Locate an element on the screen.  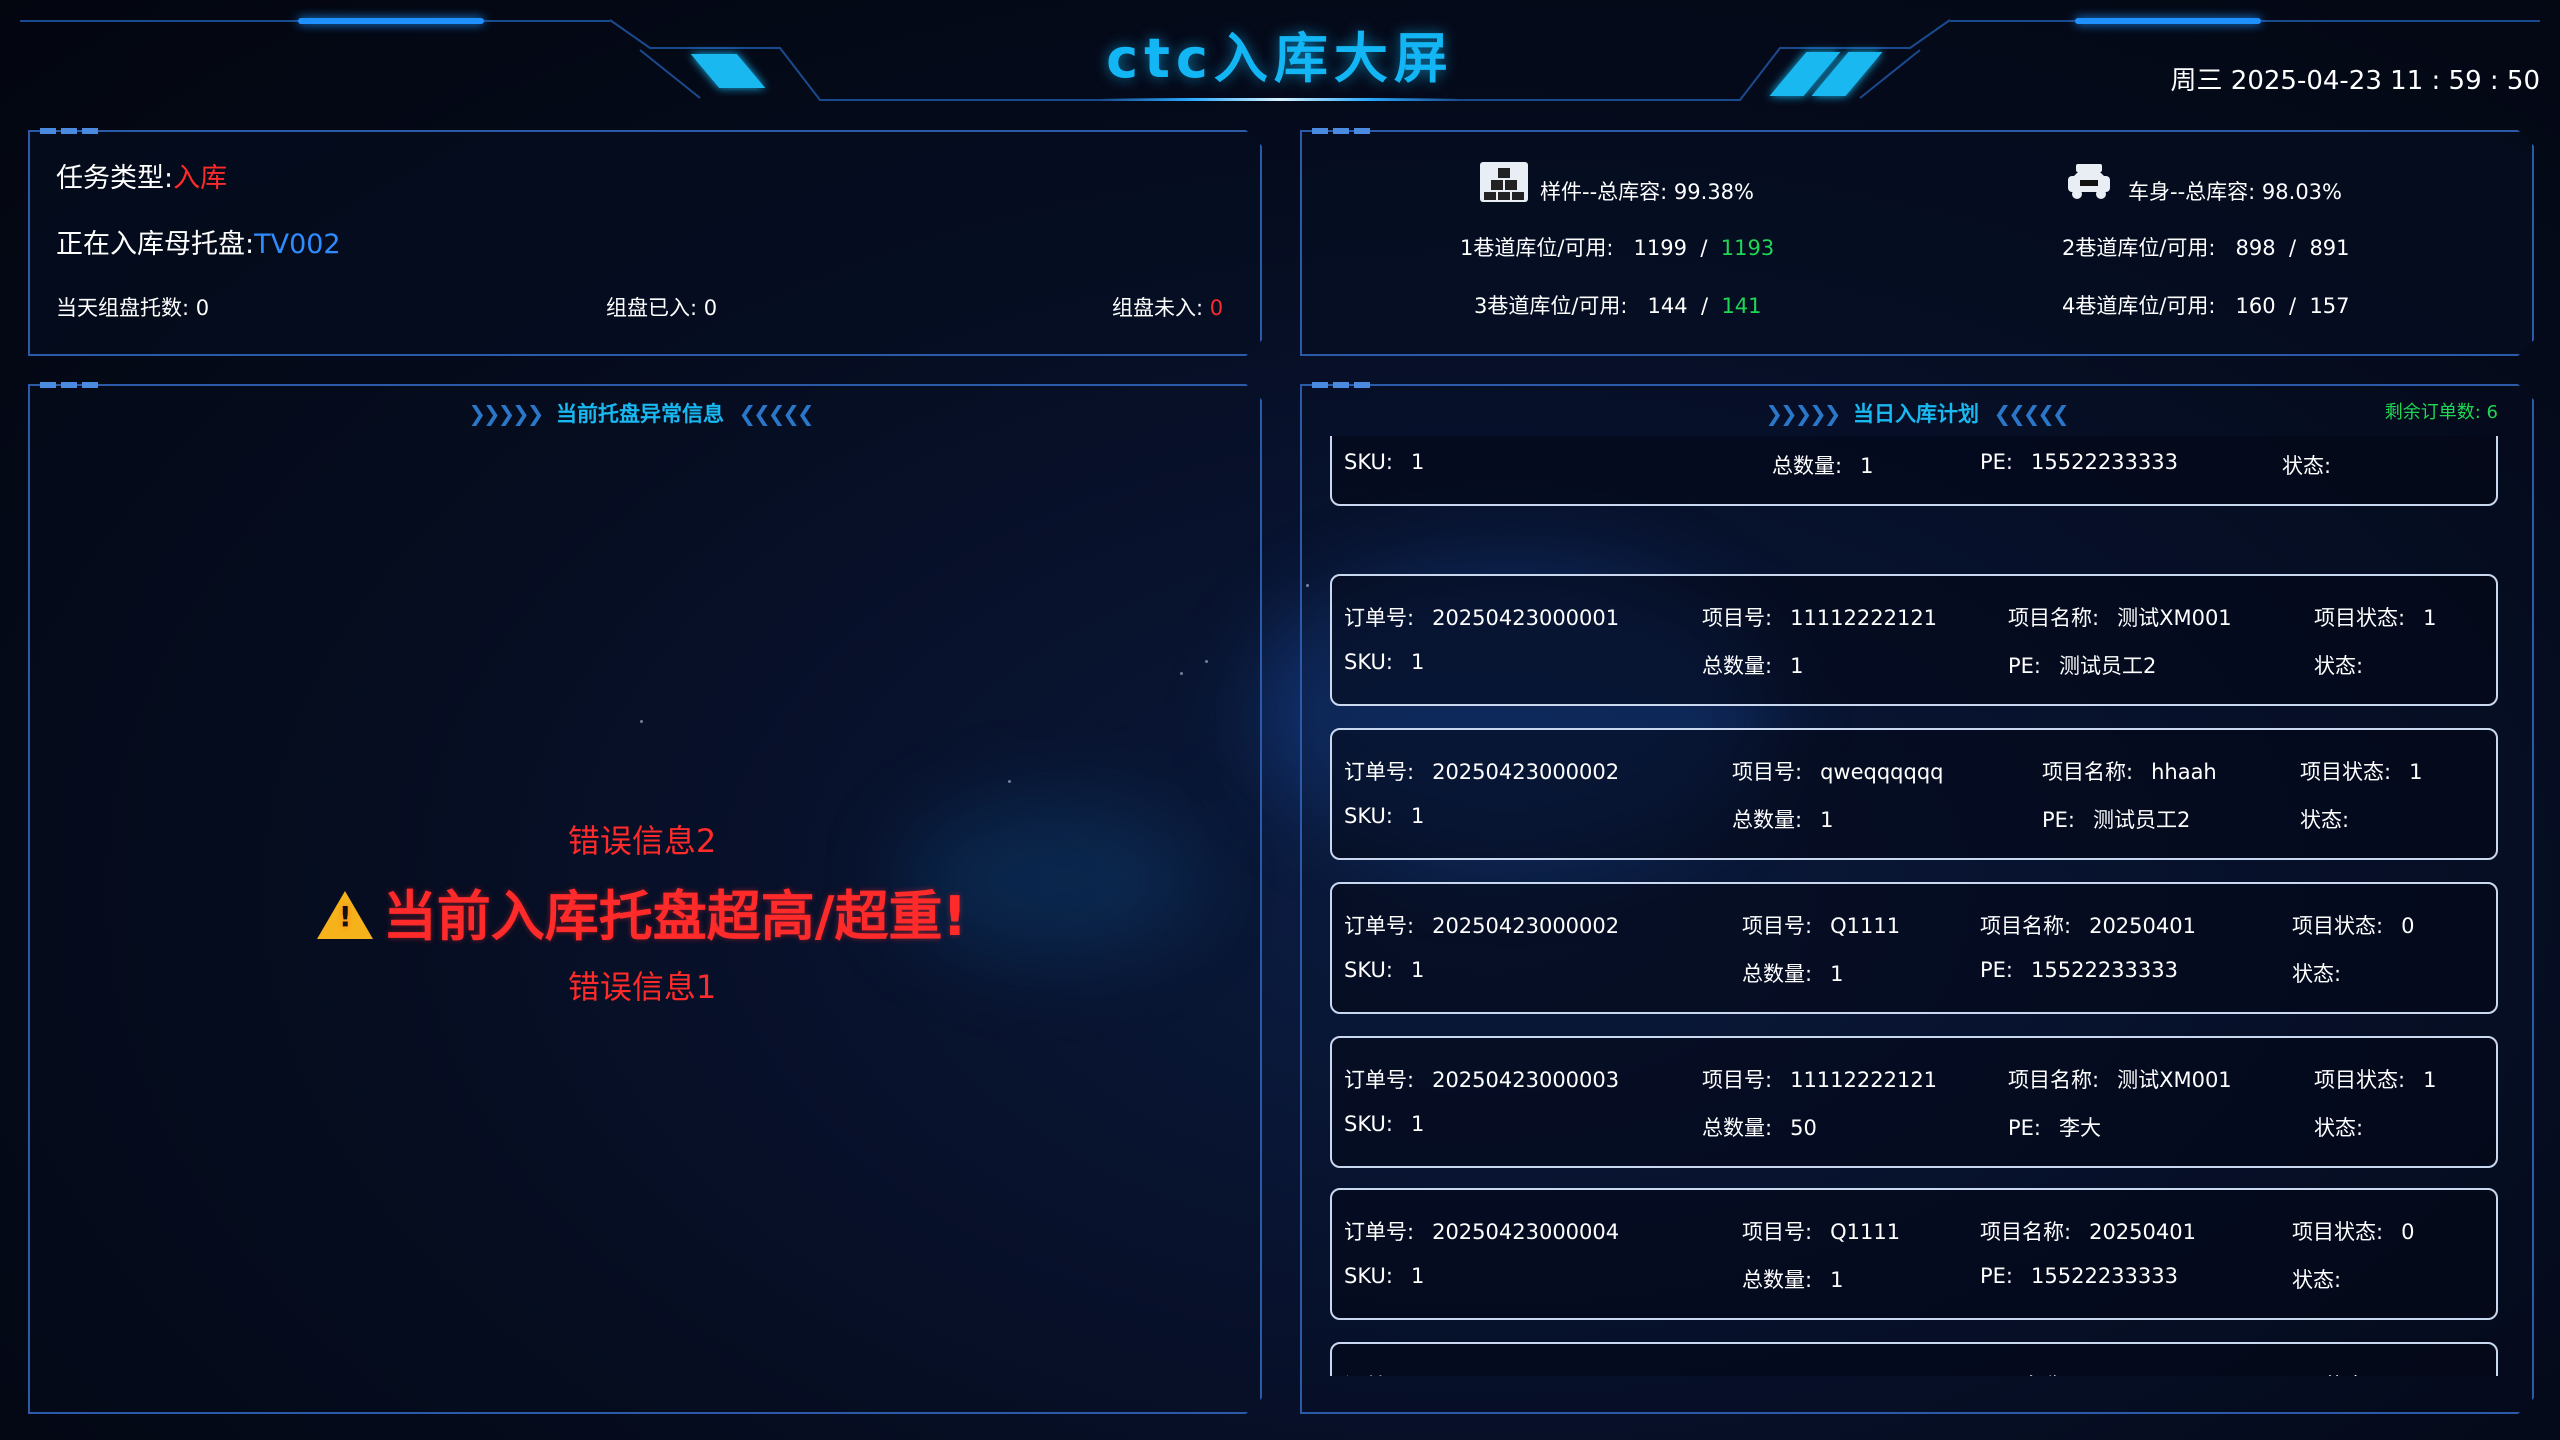
order-field-value: 0 is located at coordinates (2397, 1375).